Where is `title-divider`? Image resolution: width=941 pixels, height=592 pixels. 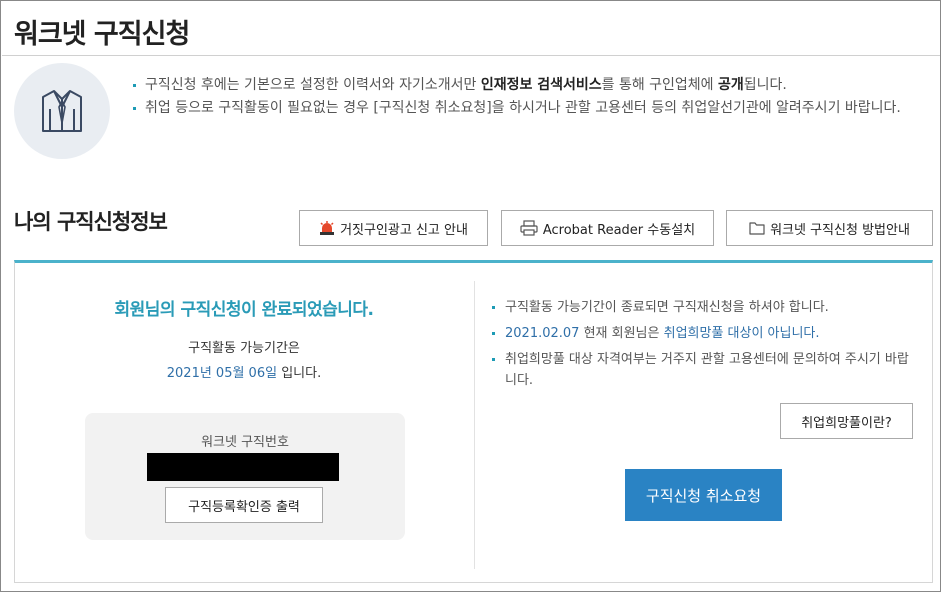 title-divider is located at coordinates (471, 55).